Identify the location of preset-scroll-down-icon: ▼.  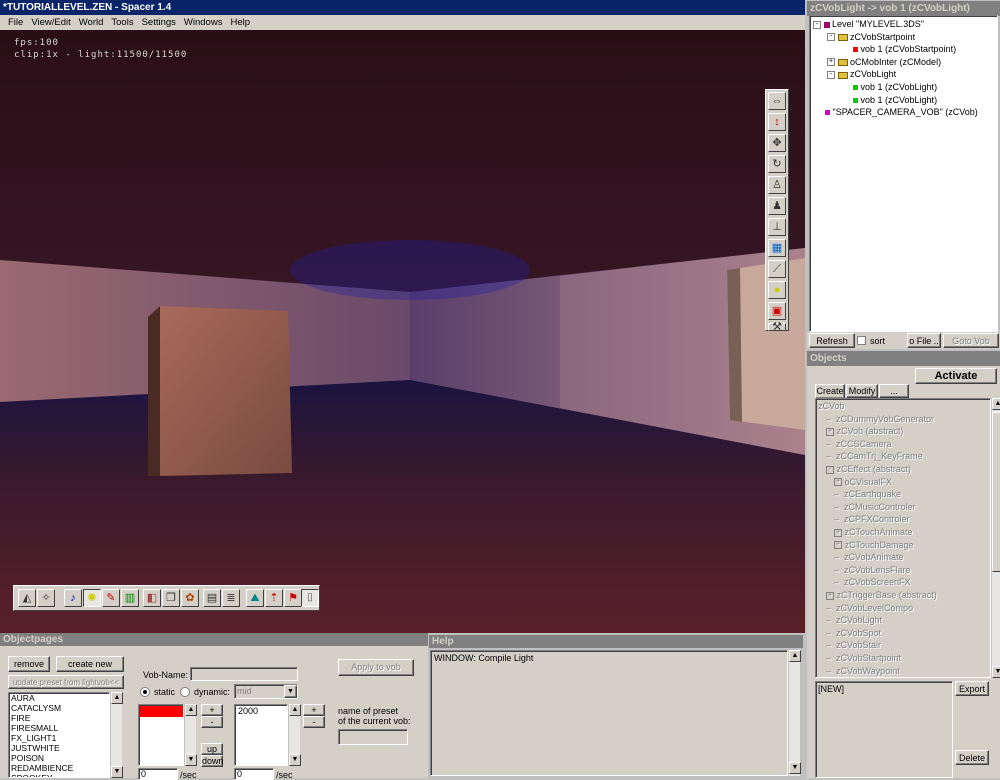
(117, 772).